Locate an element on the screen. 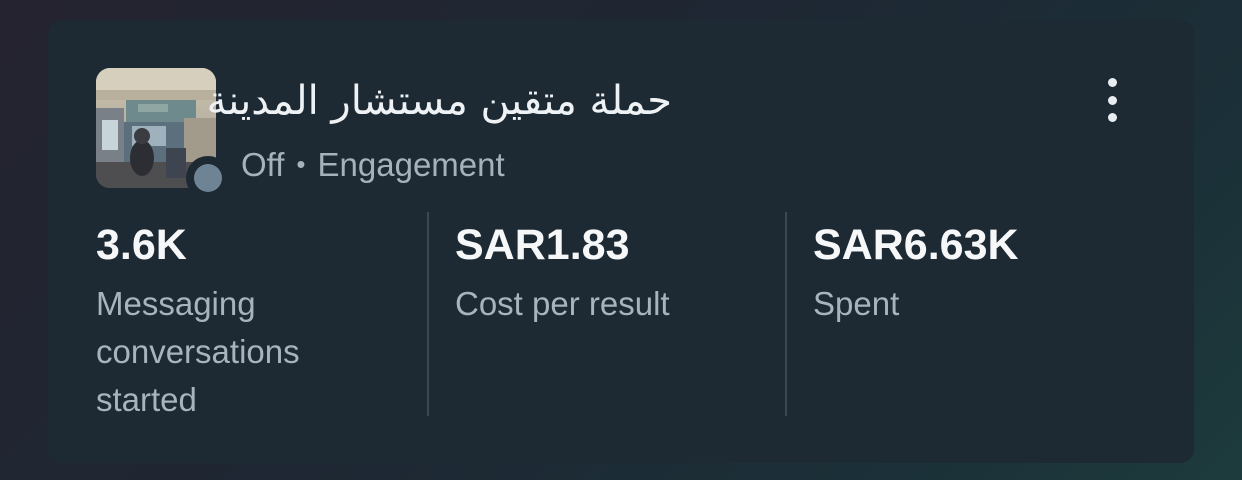  campaign-title: حملة متقين مستشار المدينة is located at coordinates (439, 101).